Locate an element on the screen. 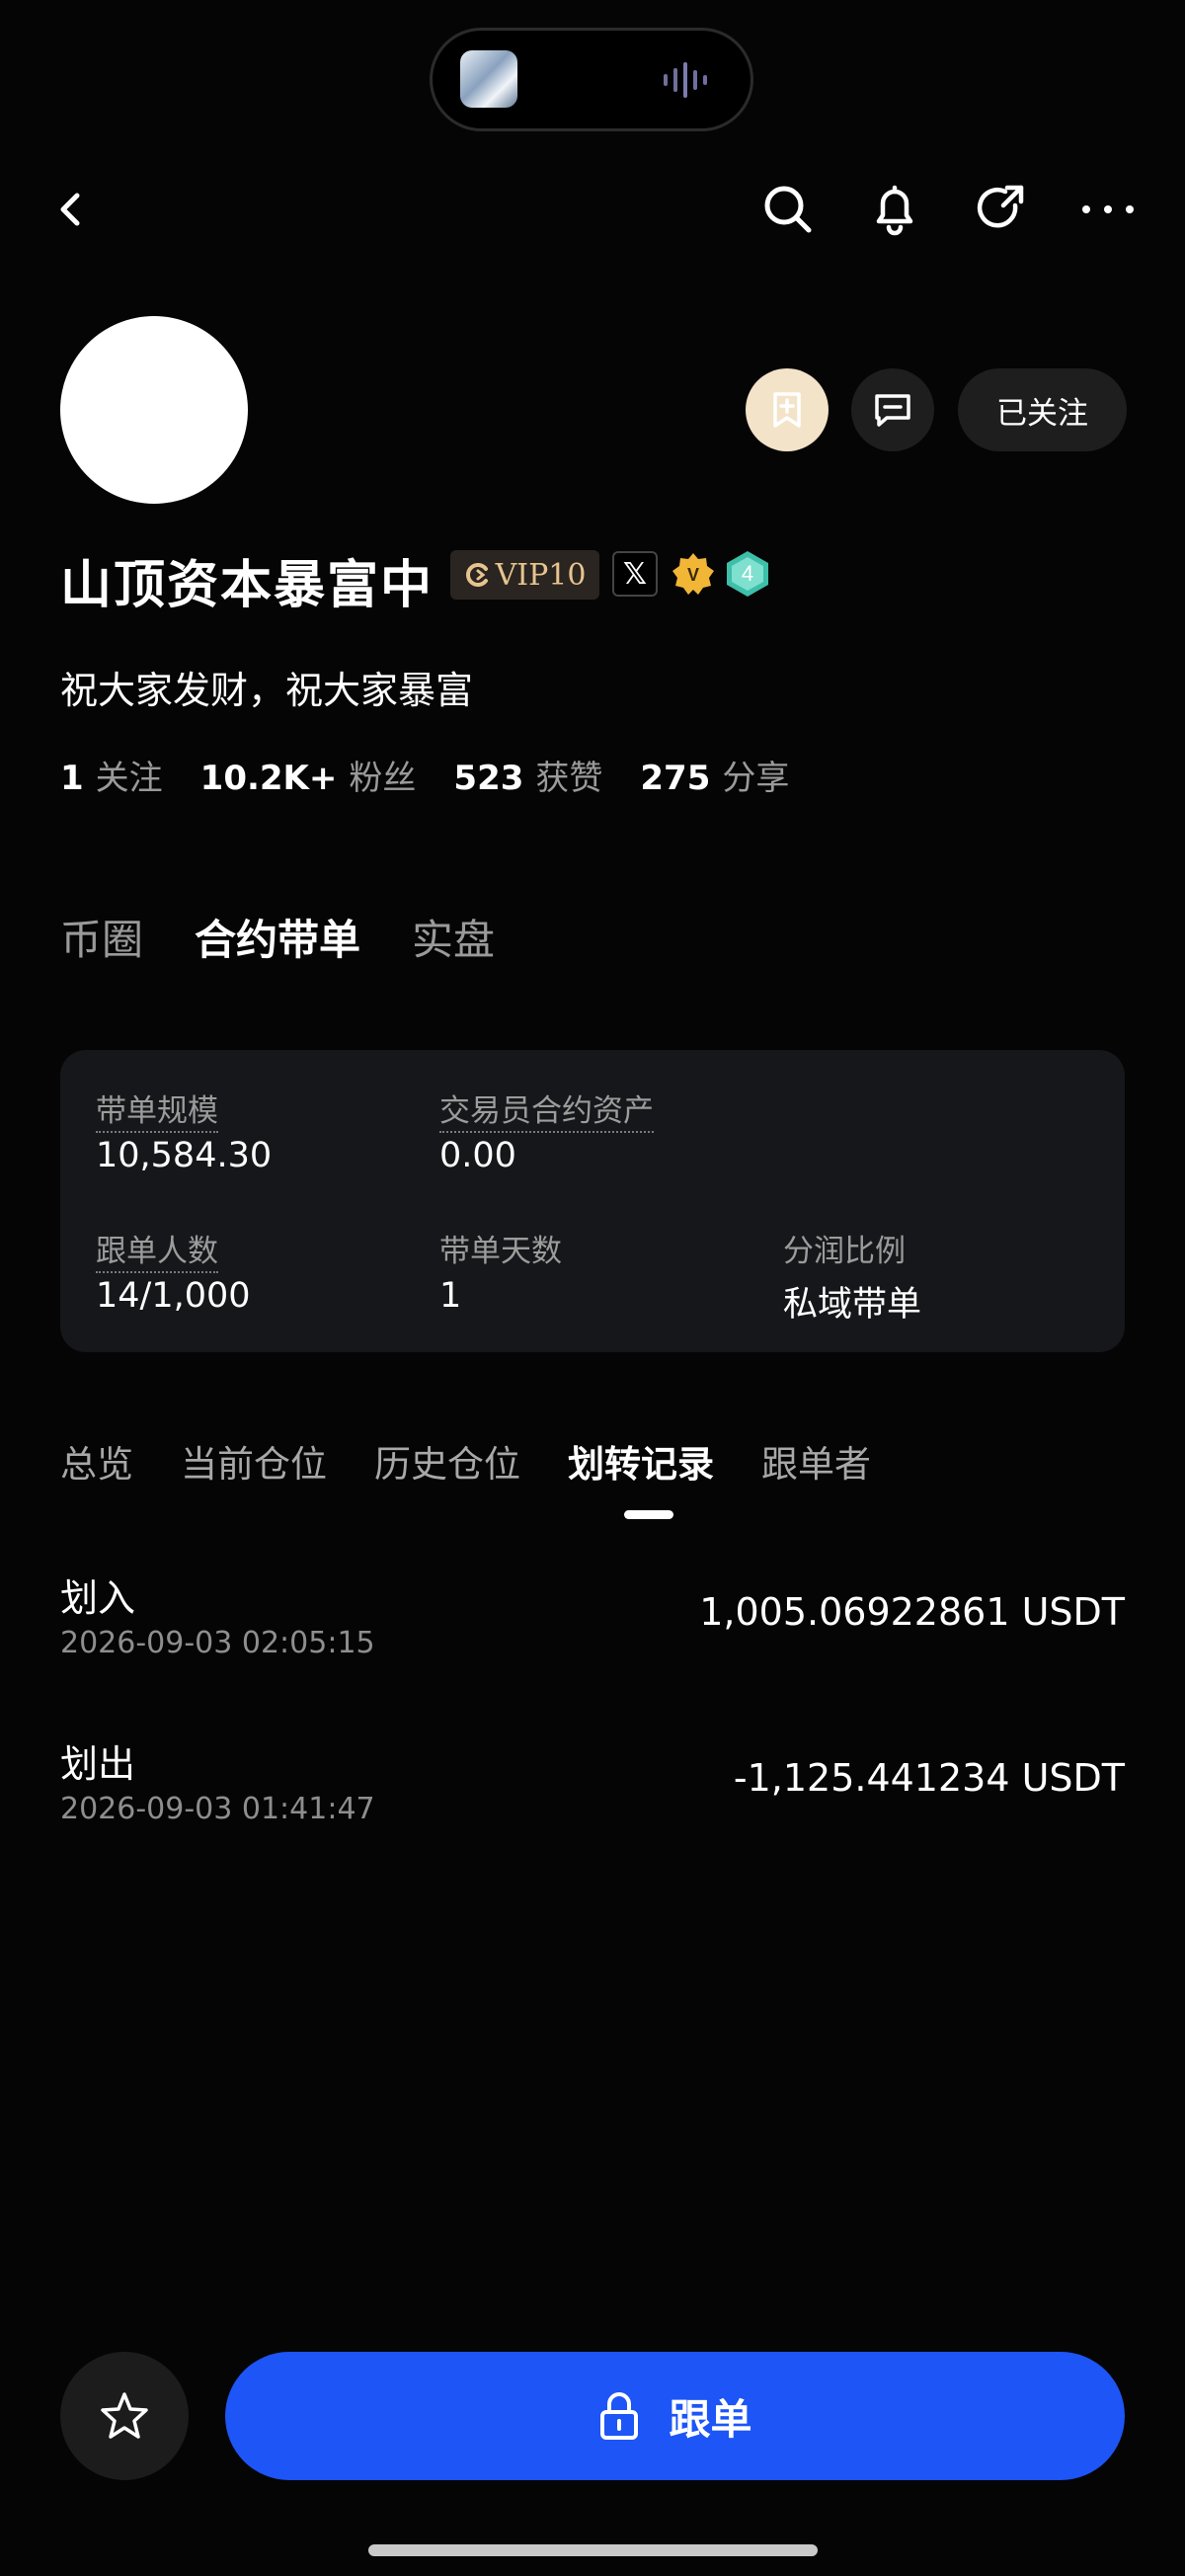 The image size is (1185, 2576). fans-label: 粉丝 is located at coordinates (382, 775).